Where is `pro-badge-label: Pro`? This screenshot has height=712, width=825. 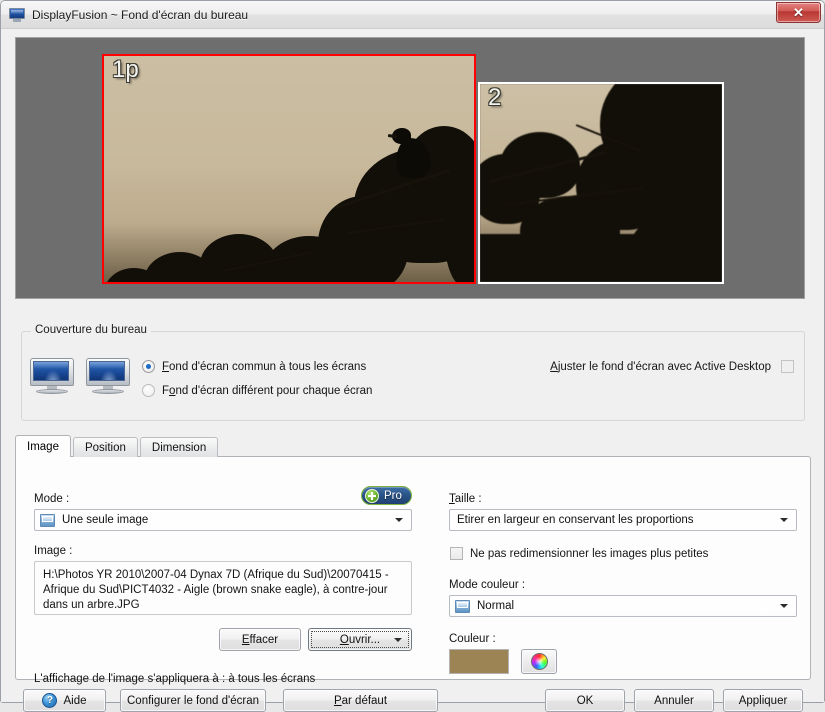
pro-badge-label: Pro is located at coordinates (393, 495).